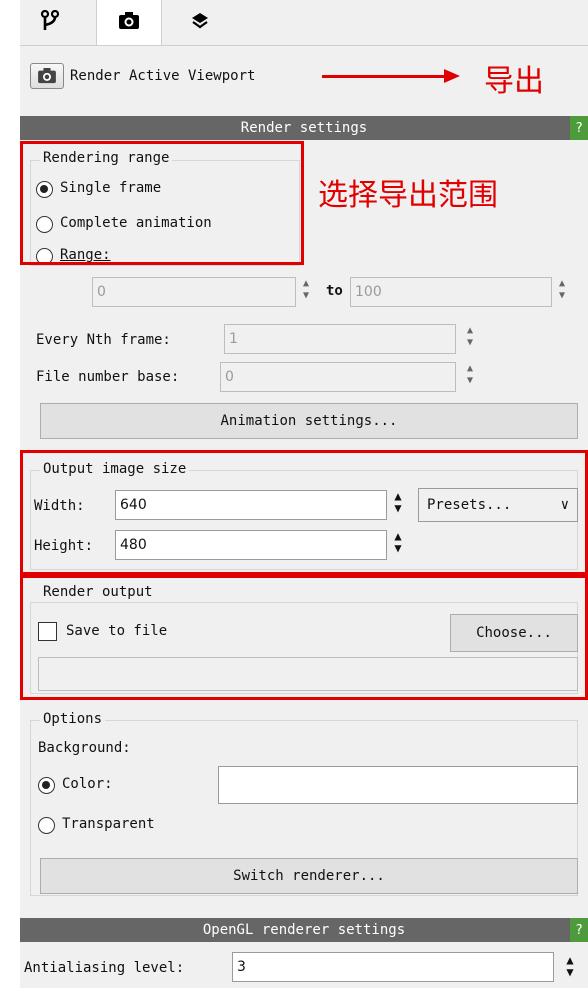 This screenshot has height=988, width=588. Describe the element at coordinates (108, 377) in the screenshot. I see `file-number-base-label: File number base:` at that location.